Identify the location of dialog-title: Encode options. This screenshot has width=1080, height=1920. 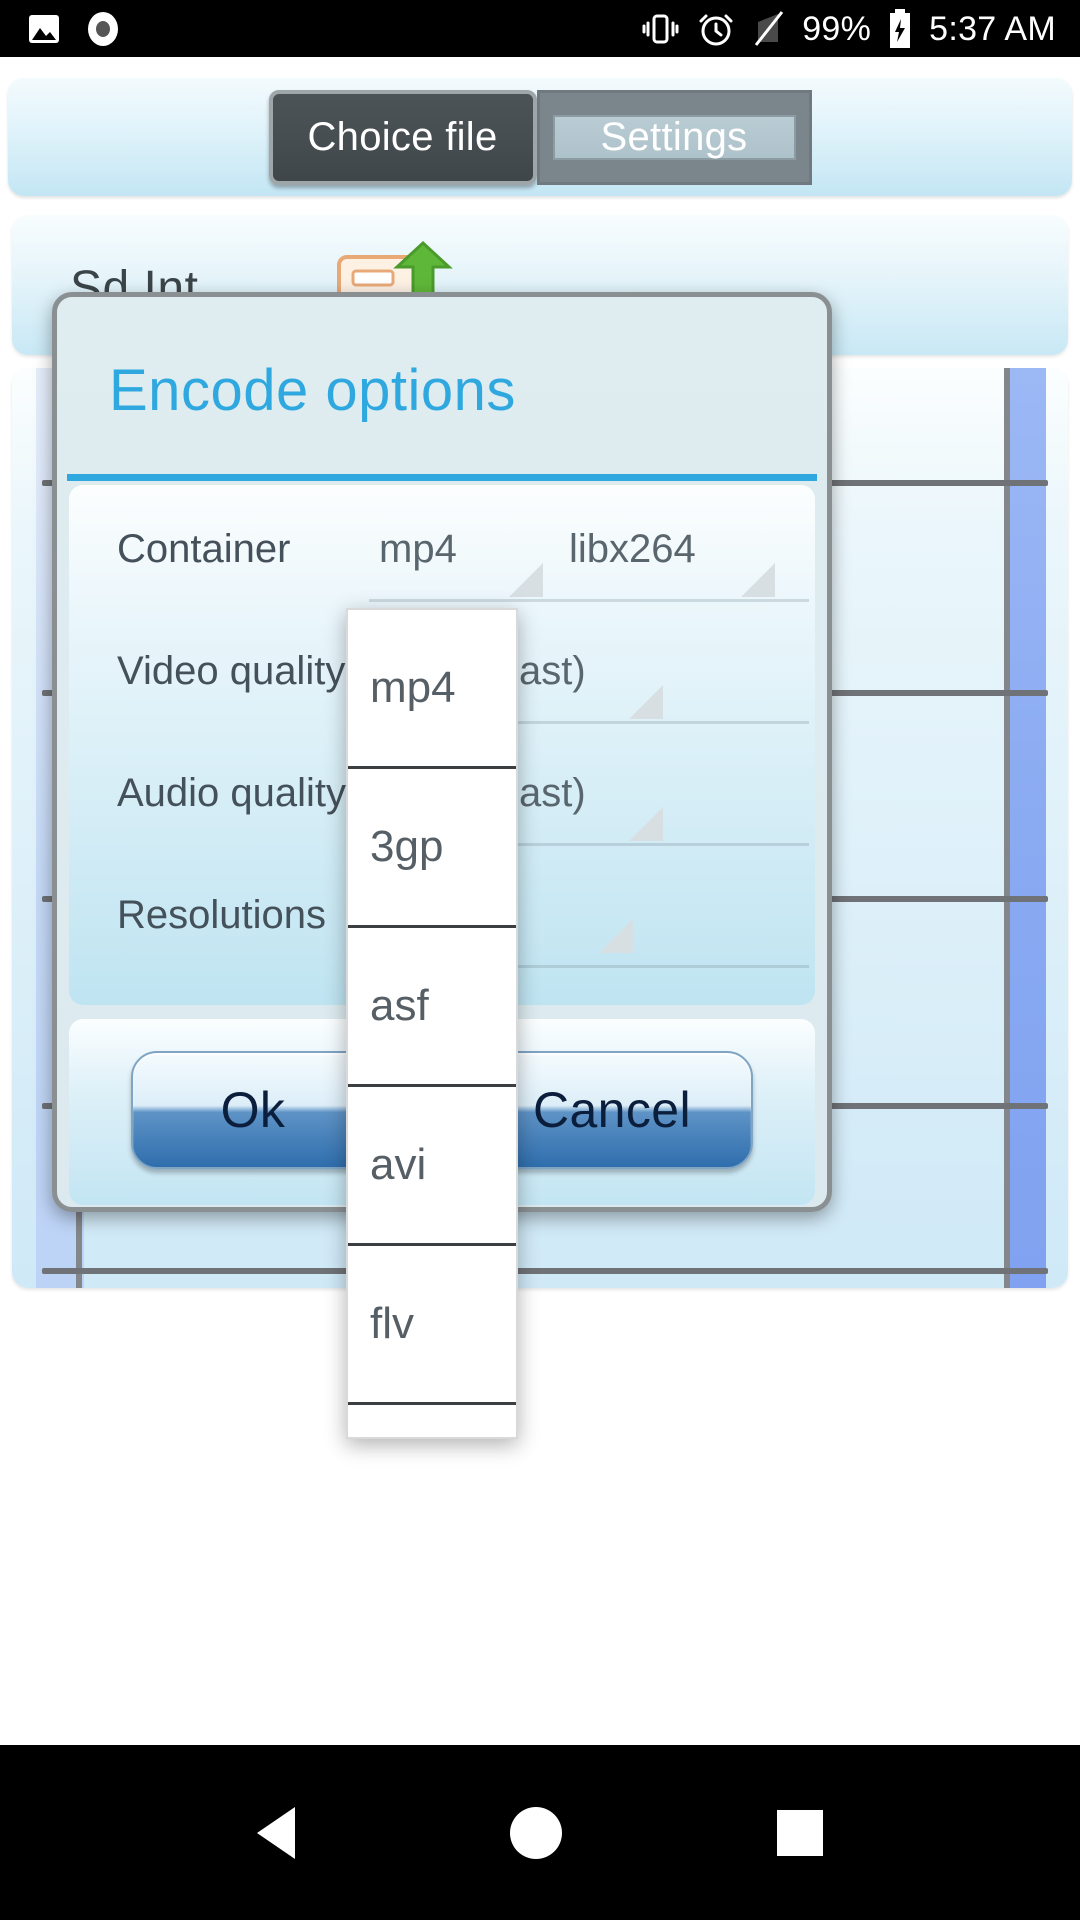
(312, 390).